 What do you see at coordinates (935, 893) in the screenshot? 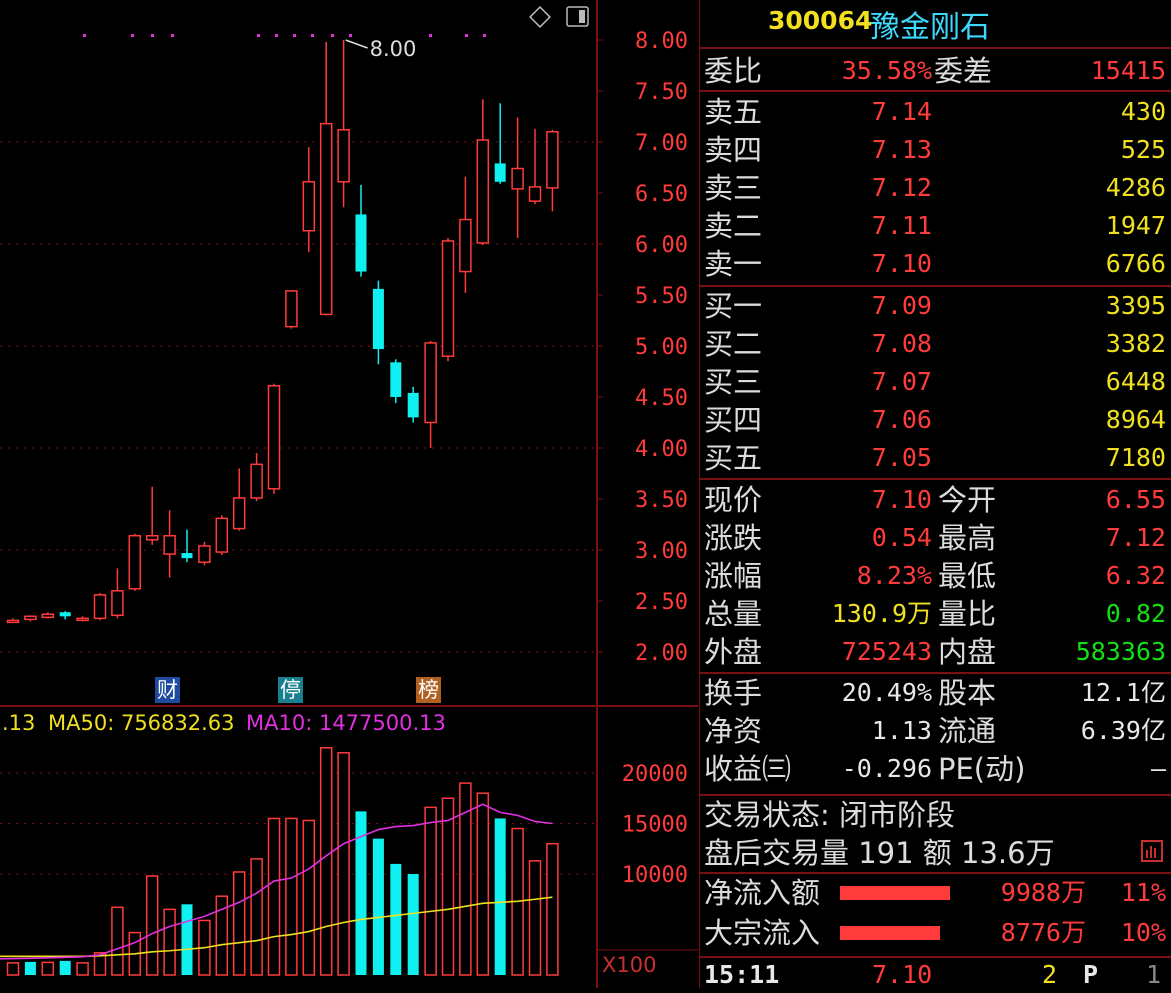
I see `capital-flow-row: 净流入额 9988万 11%` at bounding box center [935, 893].